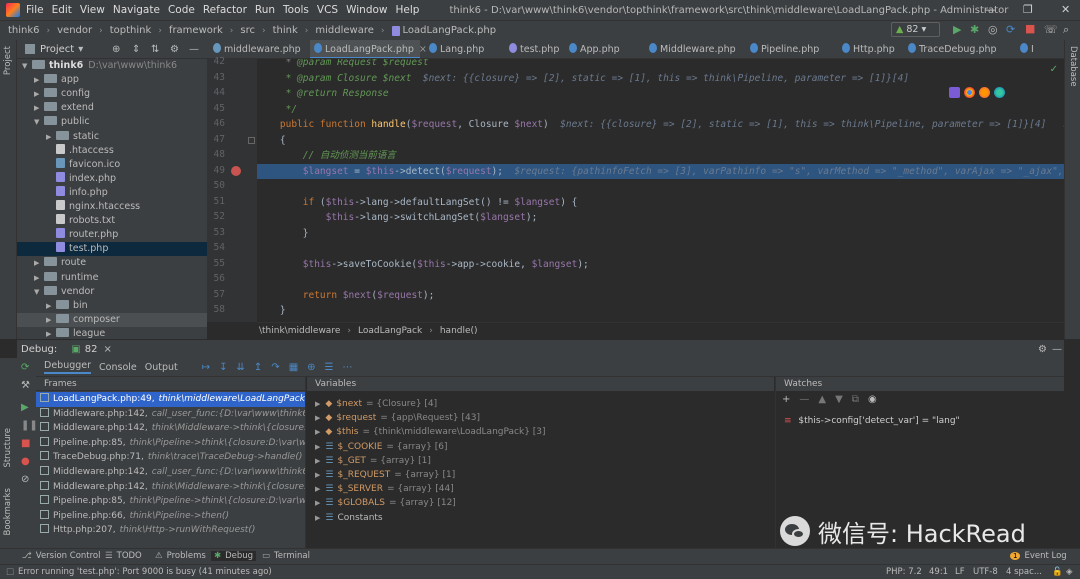 This screenshot has width=1080, height=579. What do you see at coordinates (196, 30) in the screenshot?
I see `nav-crumb: framework` at bounding box center [196, 30].